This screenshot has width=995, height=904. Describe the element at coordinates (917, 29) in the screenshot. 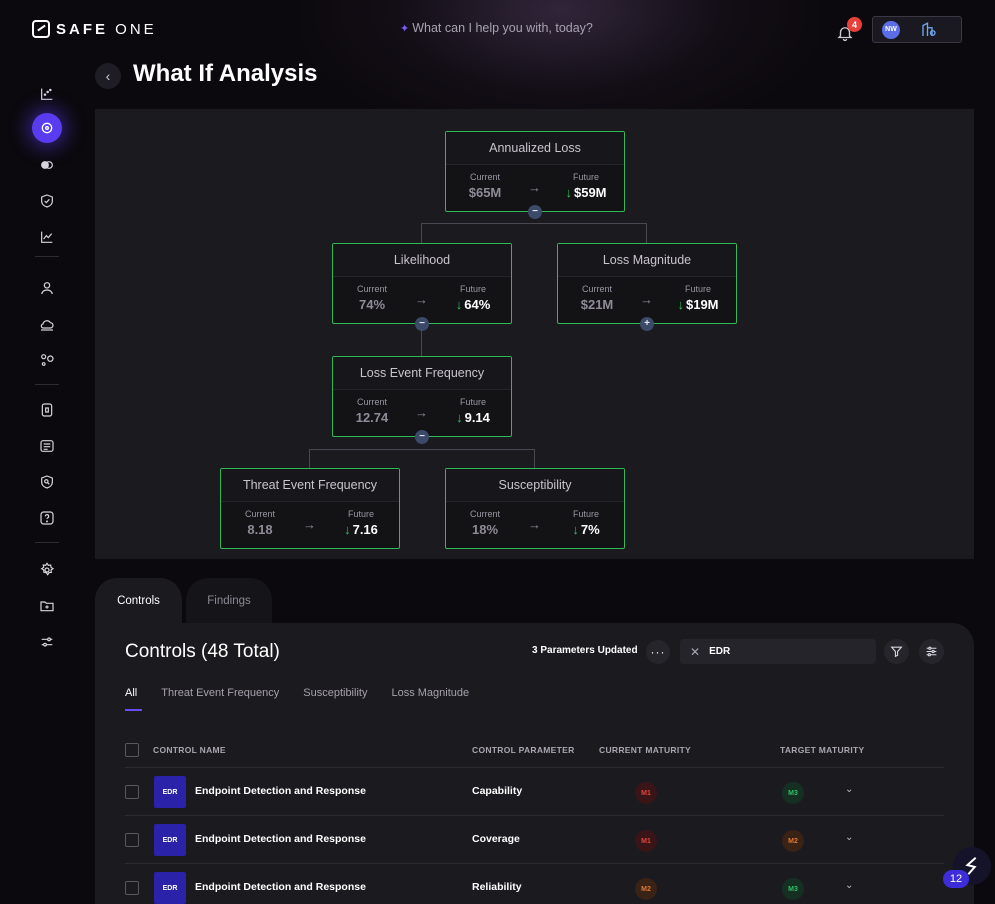

I see `user-account-menu: NW` at that location.